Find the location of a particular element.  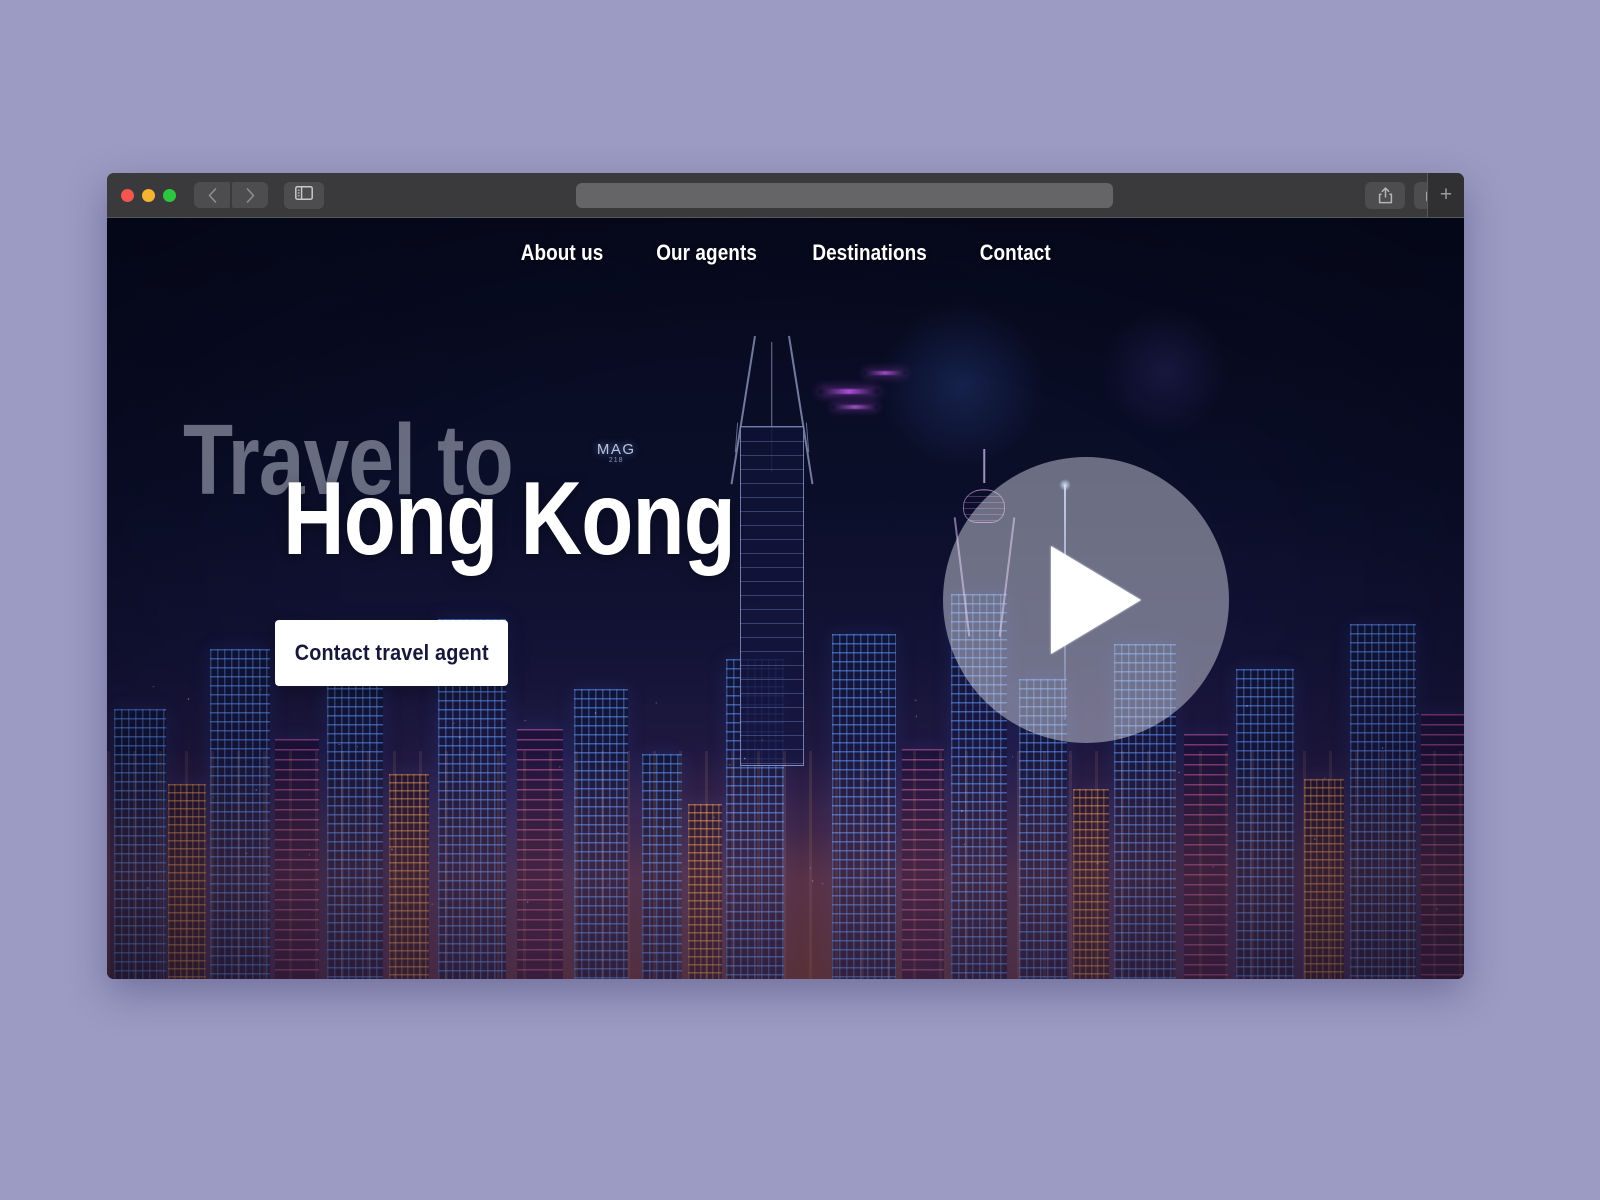

address-bar-container is located at coordinates (844, 195).